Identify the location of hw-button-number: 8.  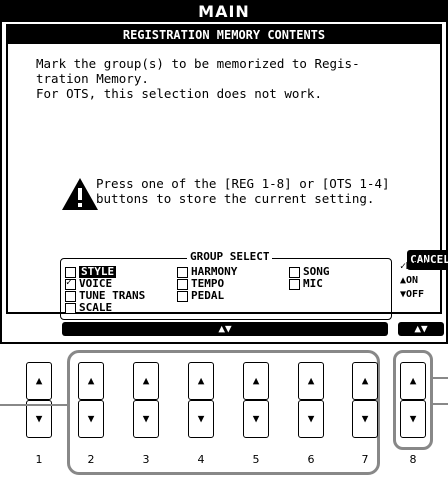
(413, 459).